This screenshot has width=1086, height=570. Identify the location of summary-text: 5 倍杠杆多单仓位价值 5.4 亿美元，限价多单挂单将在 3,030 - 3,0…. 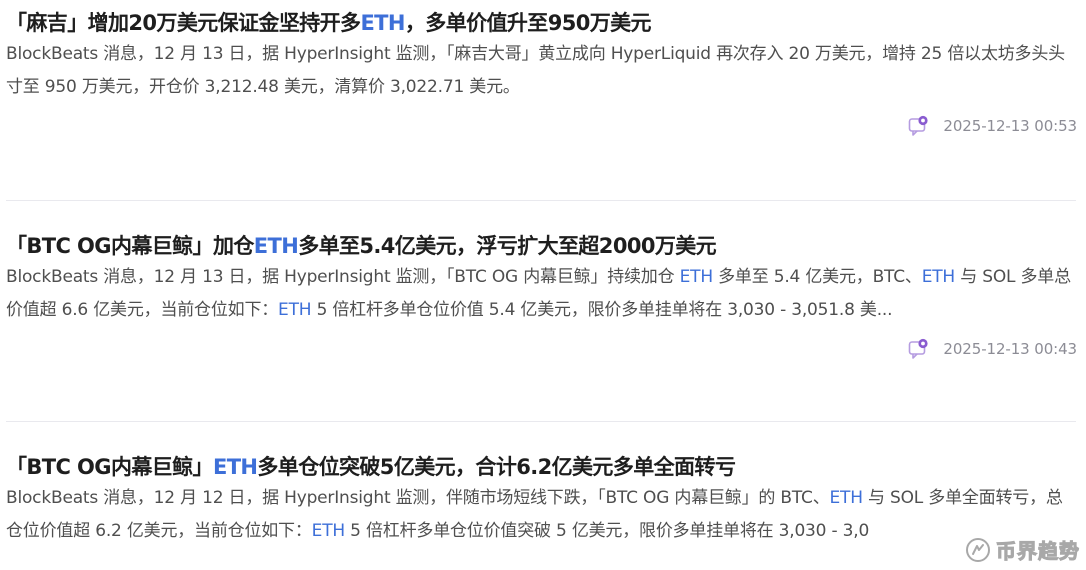
(602, 310).